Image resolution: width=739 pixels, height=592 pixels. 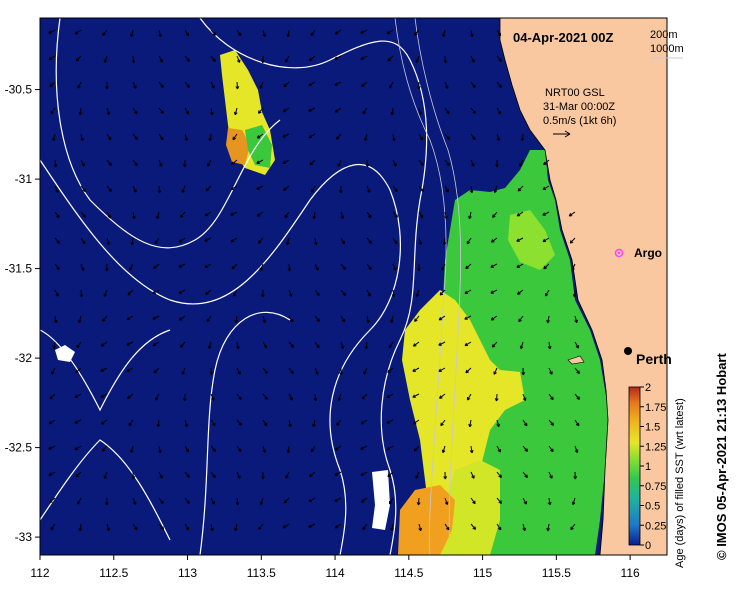 What do you see at coordinates (24, 358) in the screenshot?
I see `y-tick-label: -32` at bounding box center [24, 358].